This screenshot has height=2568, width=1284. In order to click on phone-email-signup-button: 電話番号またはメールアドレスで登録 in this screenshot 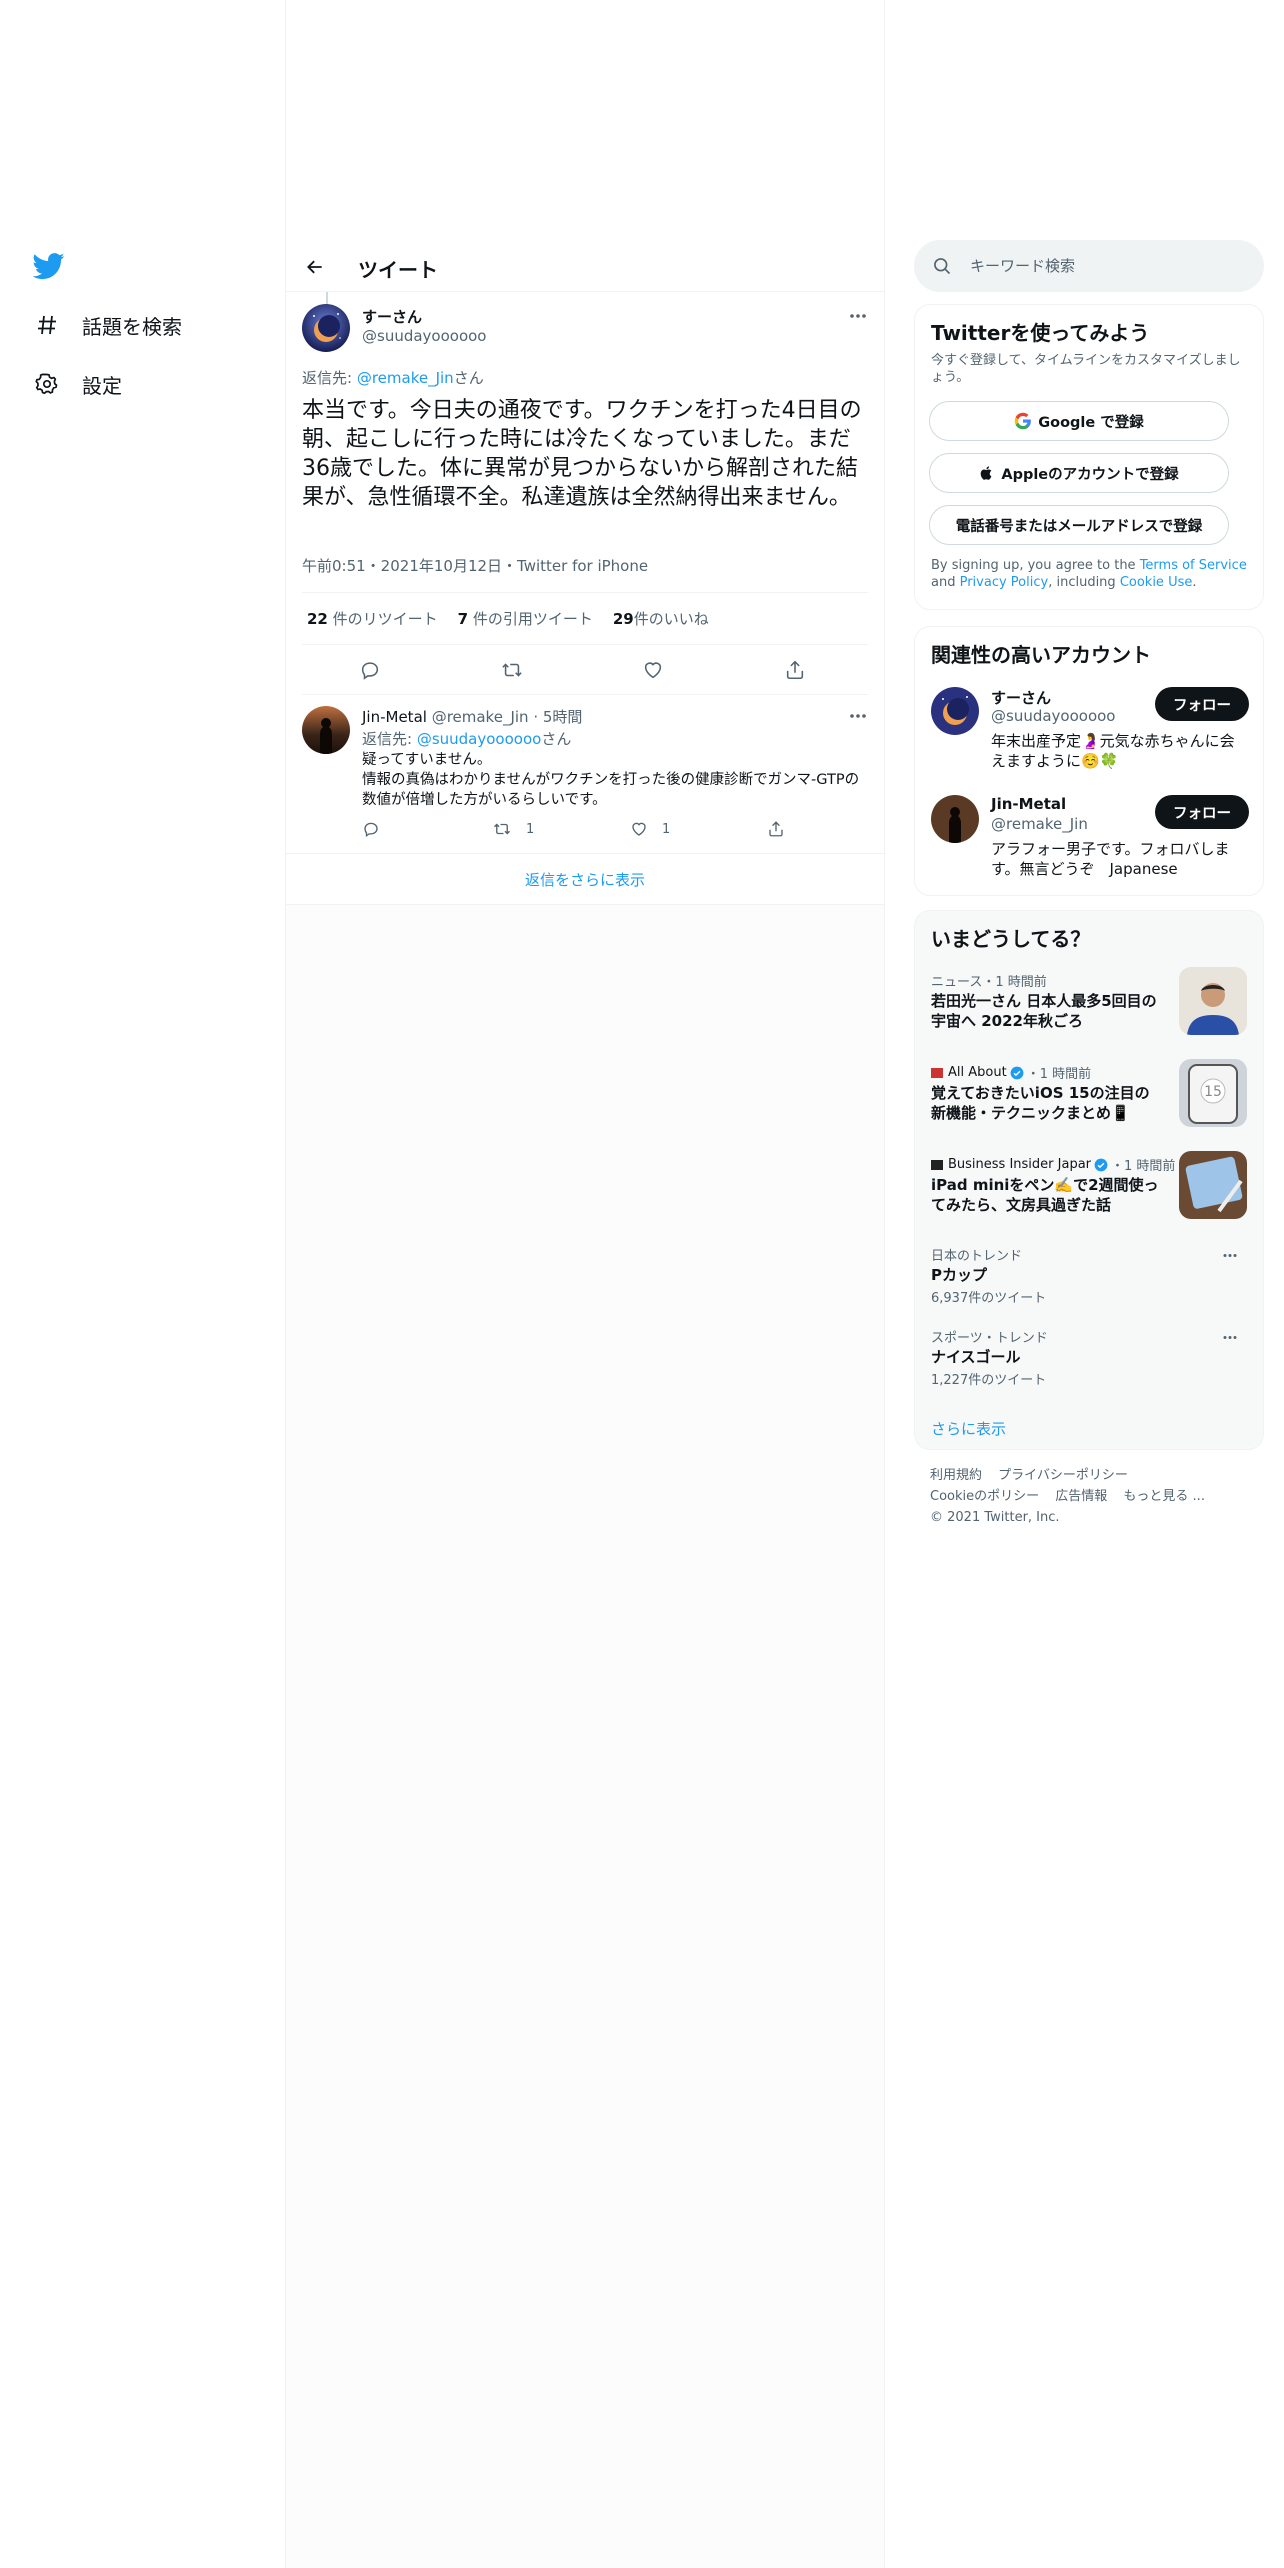, I will do `click(1079, 525)`.